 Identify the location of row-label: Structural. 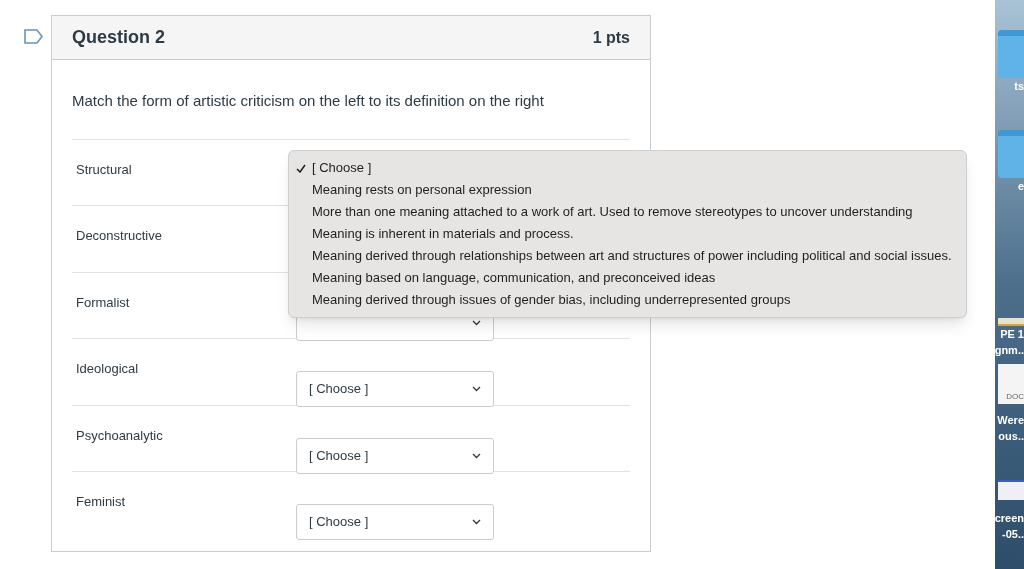
(104, 169).